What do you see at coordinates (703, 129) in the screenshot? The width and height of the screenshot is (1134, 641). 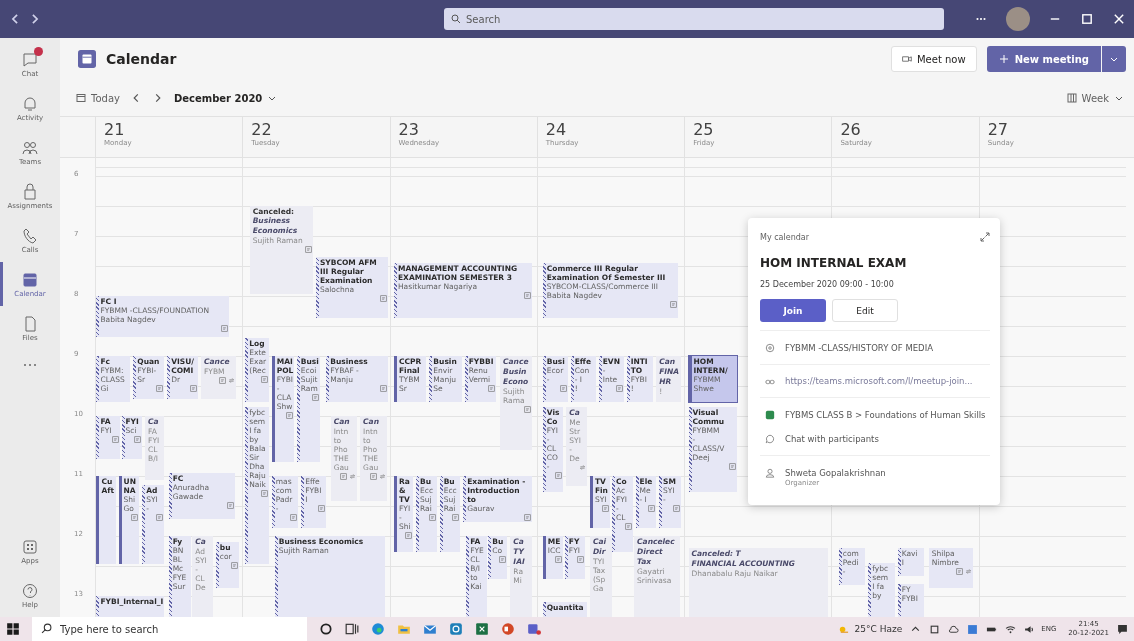 I see `day-number: 25` at bounding box center [703, 129].